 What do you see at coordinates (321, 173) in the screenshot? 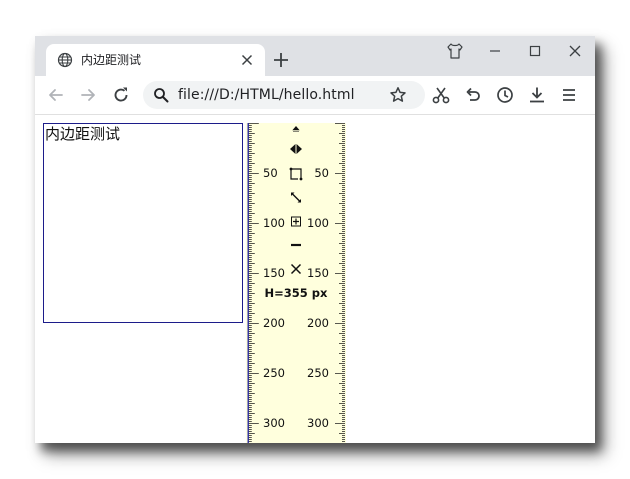
I see `ruler-label-right: 50` at bounding box center [321, 173].